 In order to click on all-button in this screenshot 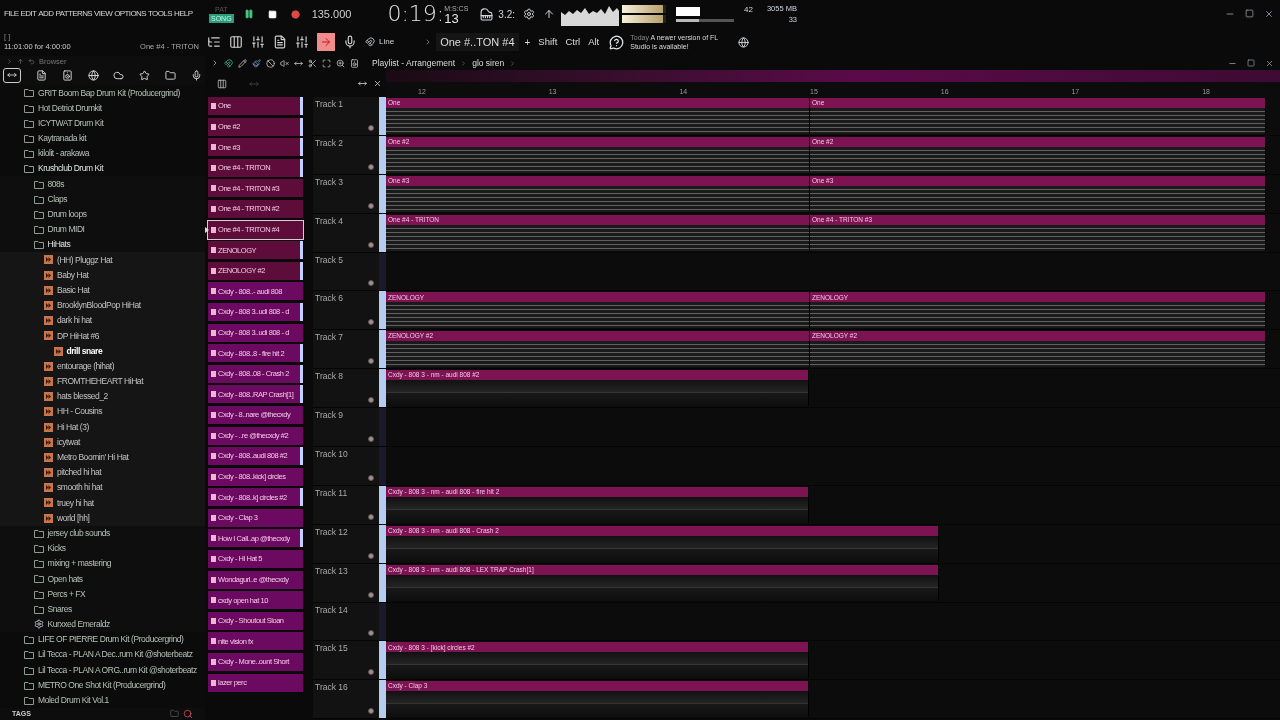, I will do `click(12, 75)`.